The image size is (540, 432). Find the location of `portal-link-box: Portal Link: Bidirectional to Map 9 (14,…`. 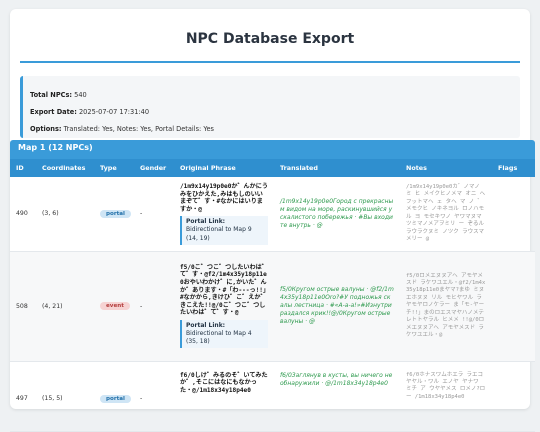

portal-link-box: Portal Link: Bidirectional to Map 9 (14,… is located at coordinates (224, 230).